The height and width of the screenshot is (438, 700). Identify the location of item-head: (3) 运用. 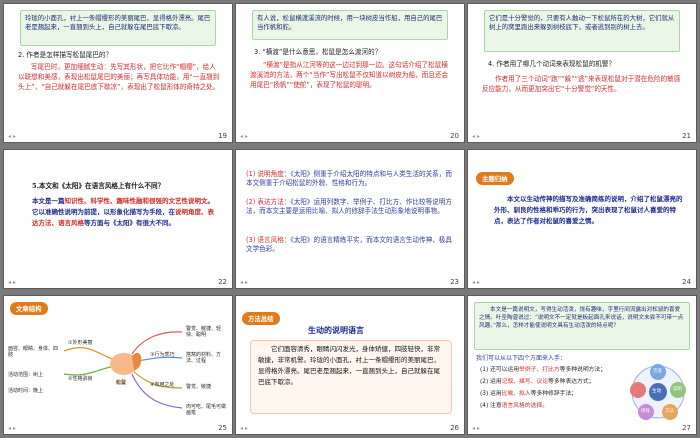
(491, 394).